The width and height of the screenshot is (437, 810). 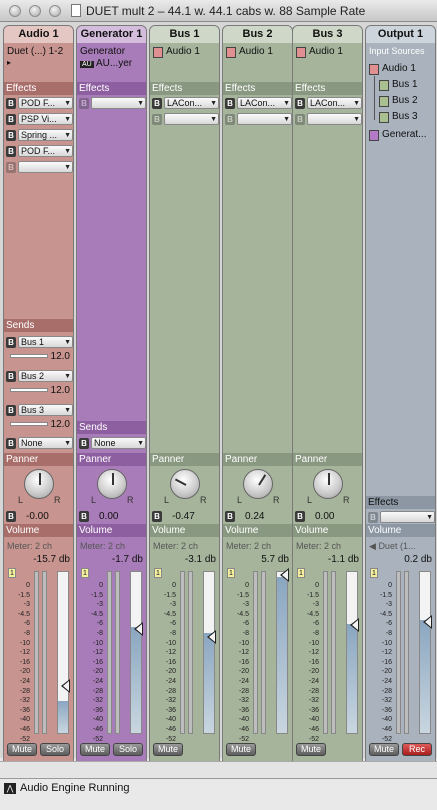 I want to click on send-destination-2: Bus 2 ▼, so click(x=45, y=376).